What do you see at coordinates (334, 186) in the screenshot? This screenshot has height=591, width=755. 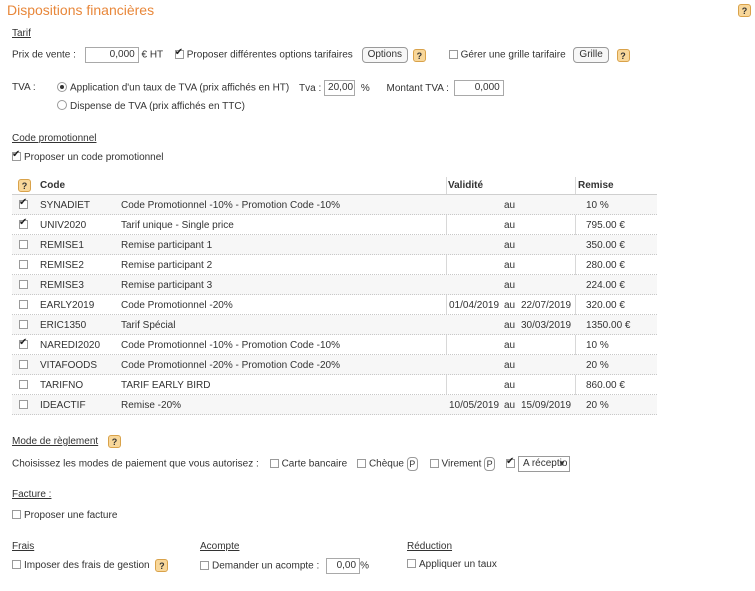 I see `promo-table-header: ? Code Validité Remise` at bounding box center [334, 186].